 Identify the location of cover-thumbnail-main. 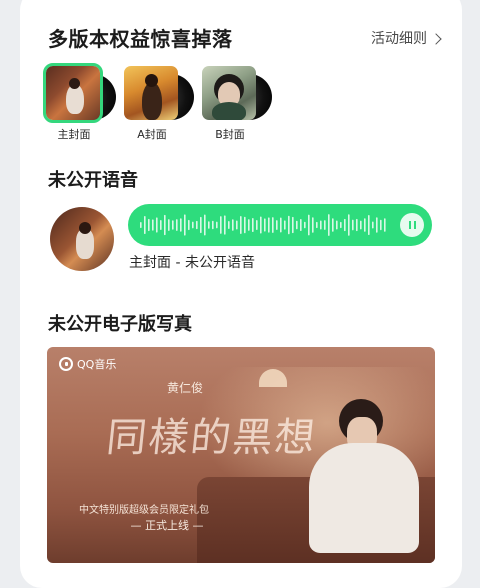
(73, 93).